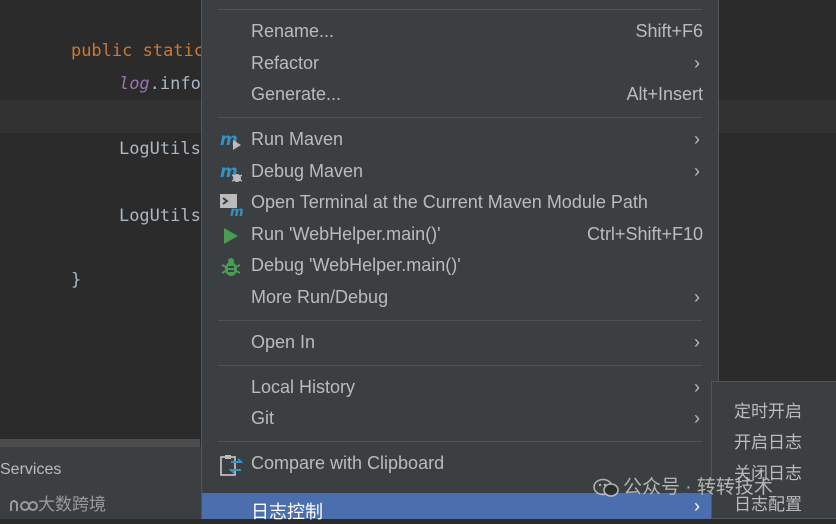  I want to click on menu-item-label: Run 'WebHelper.main()', so click(346, 234).